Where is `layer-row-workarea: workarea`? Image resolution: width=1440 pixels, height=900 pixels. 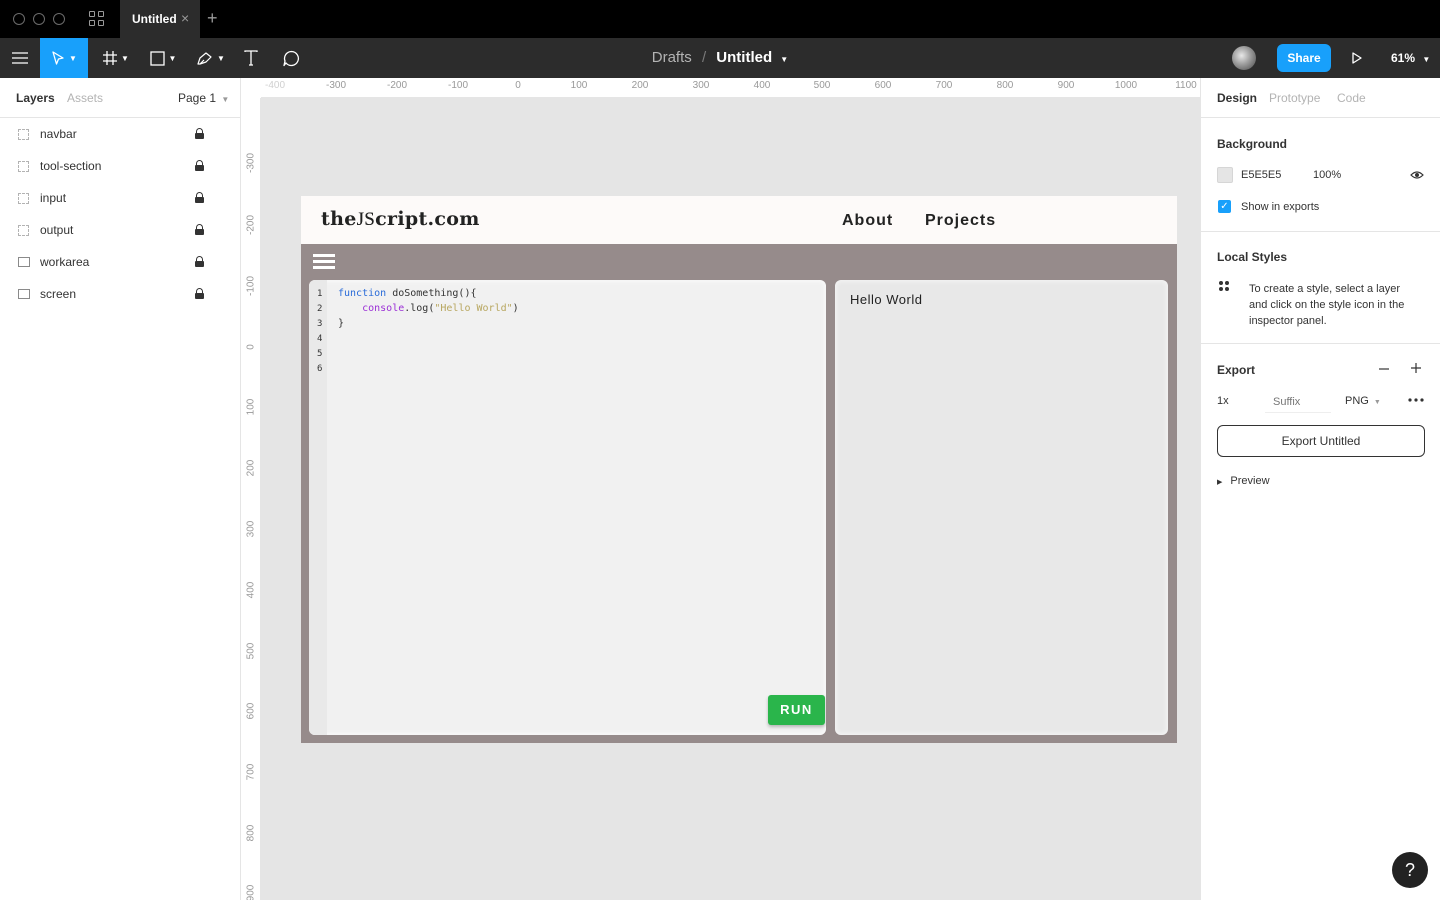
layer-row-workarea: workarea is located at coordinates (120, 262).